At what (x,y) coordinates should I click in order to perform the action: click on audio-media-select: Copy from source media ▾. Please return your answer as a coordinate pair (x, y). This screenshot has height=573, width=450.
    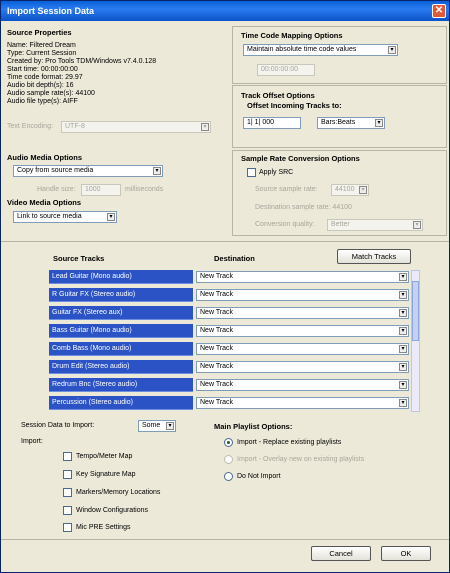
    Looking at the image, I should click on (88, 171).